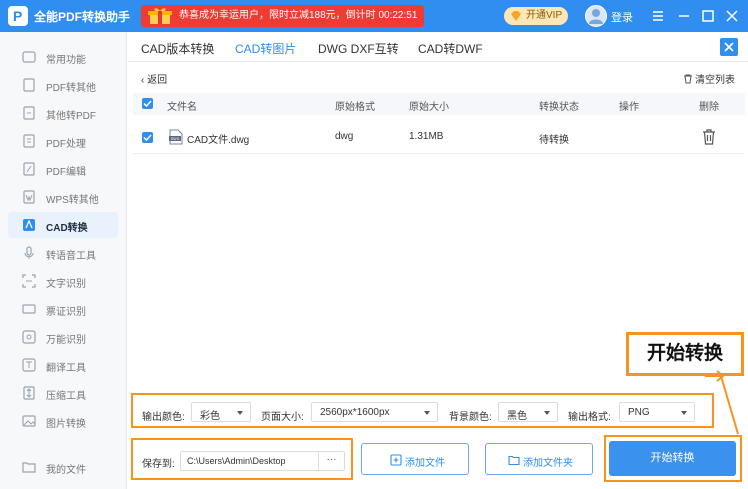 The height and width of the screenshot is (489, 748). Describe the element at coordinates (63, 309) in the screenshot. I see `sidebar-item-ticket: 票证识别` at that location.